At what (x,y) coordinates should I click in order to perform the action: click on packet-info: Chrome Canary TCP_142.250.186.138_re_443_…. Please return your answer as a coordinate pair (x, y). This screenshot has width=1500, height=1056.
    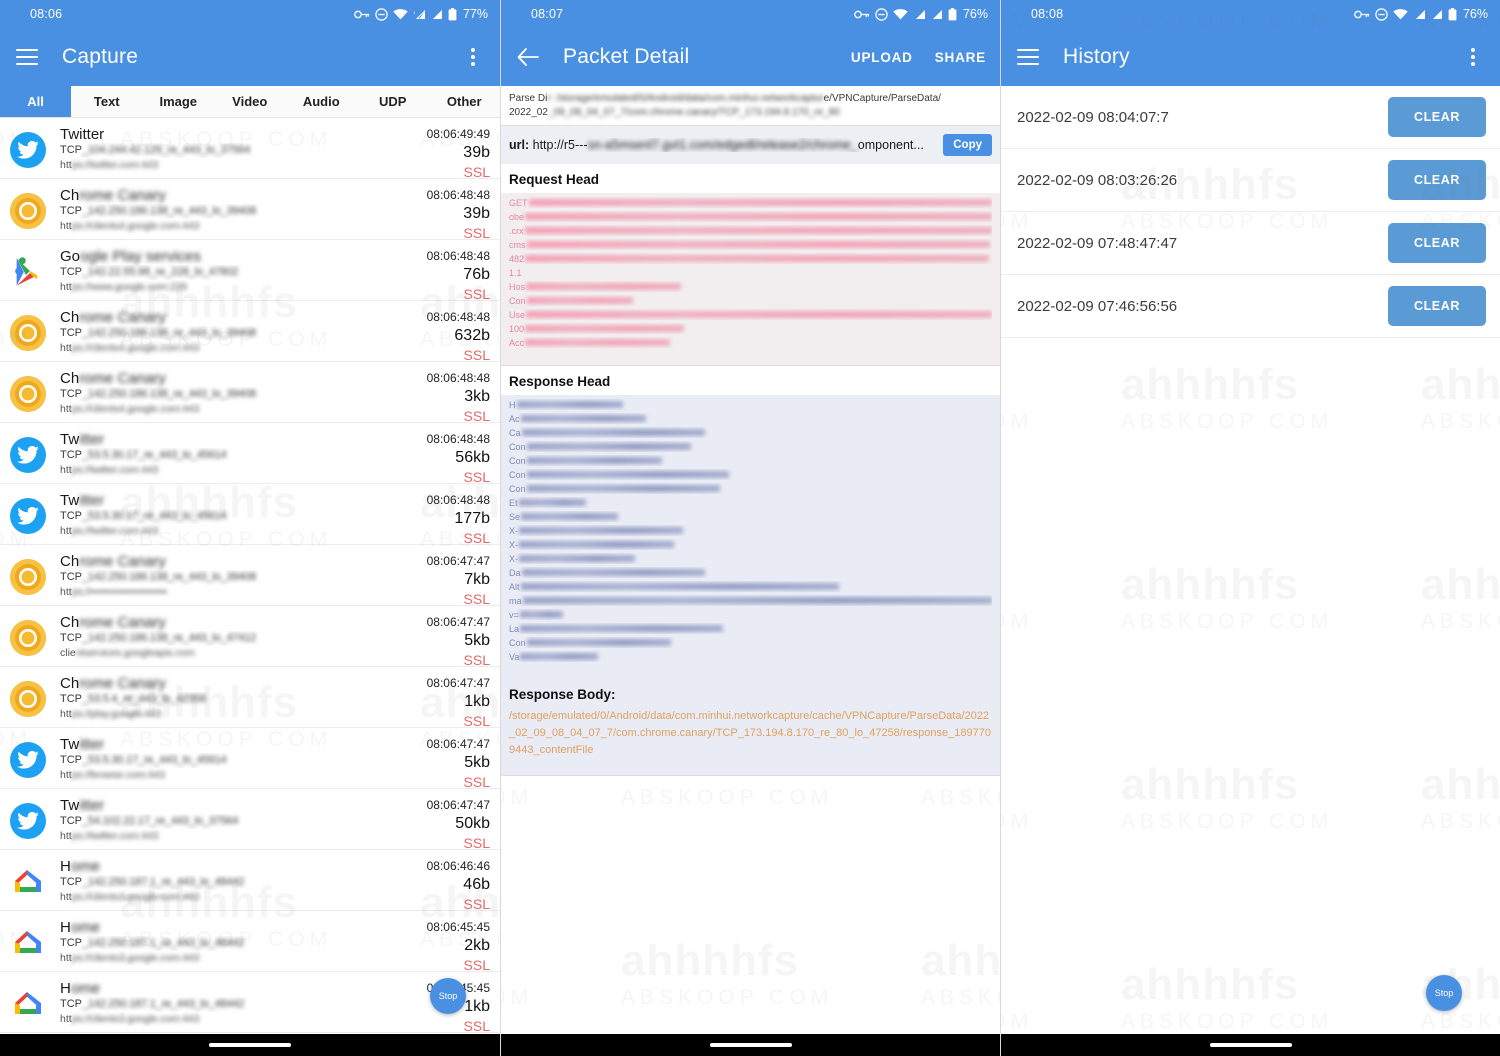
    Looking at the image, I should click on (216, 332).